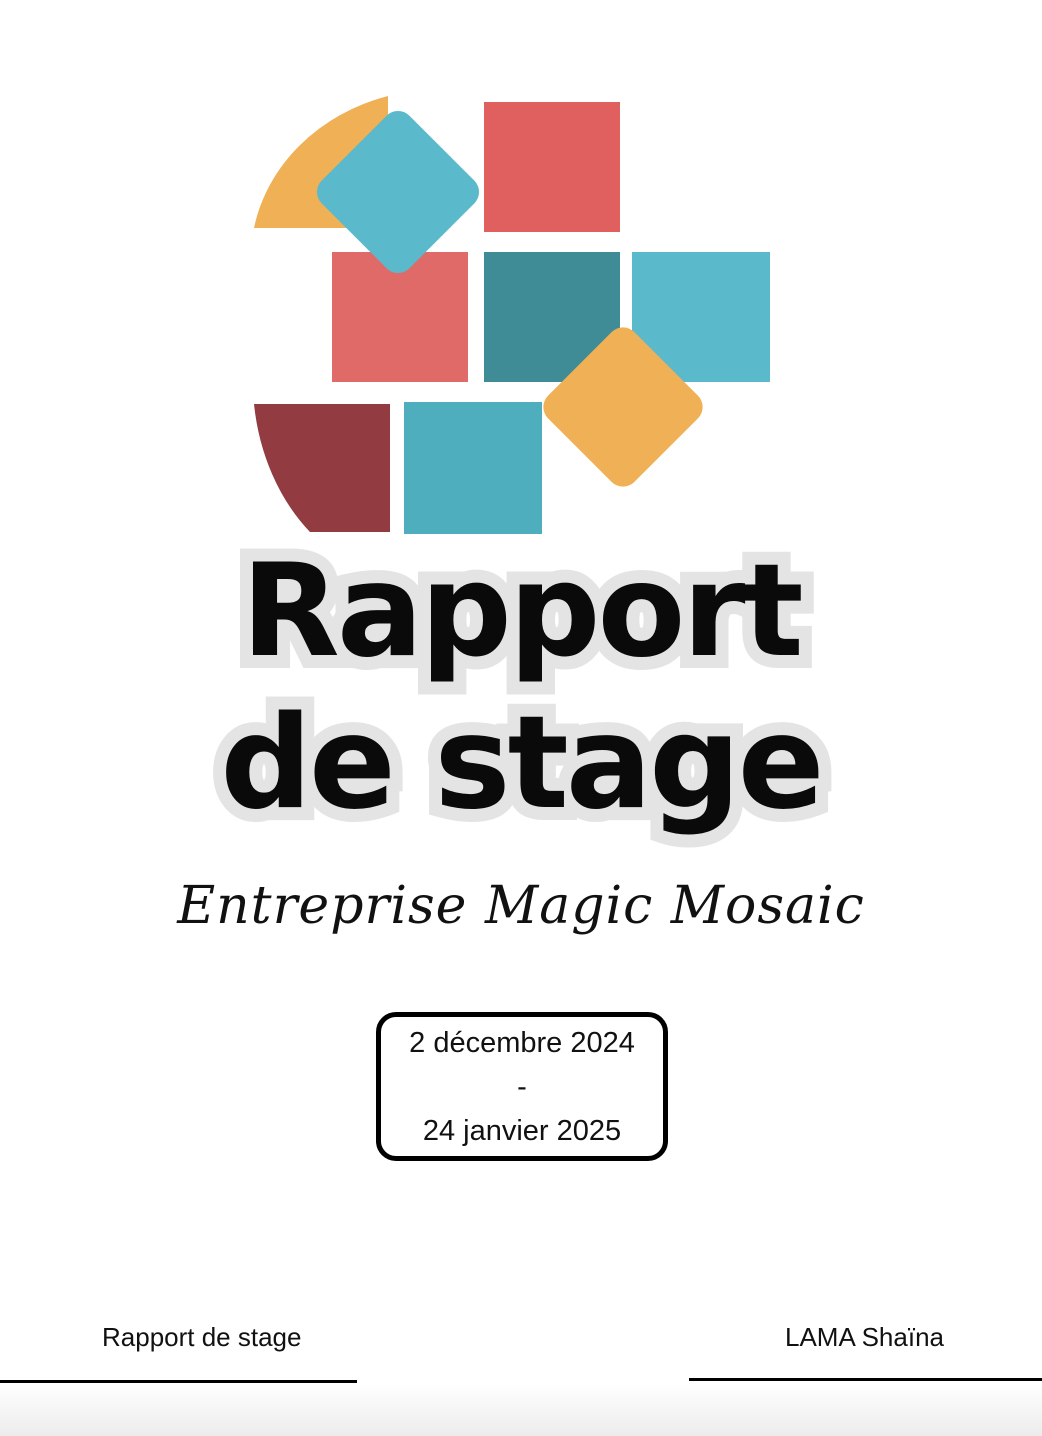 The image size is (1042, 1436). Describe the element at coordinates (522, 1042) in the screenshot. I see `start-date: 2 décembre 2024` at that location.